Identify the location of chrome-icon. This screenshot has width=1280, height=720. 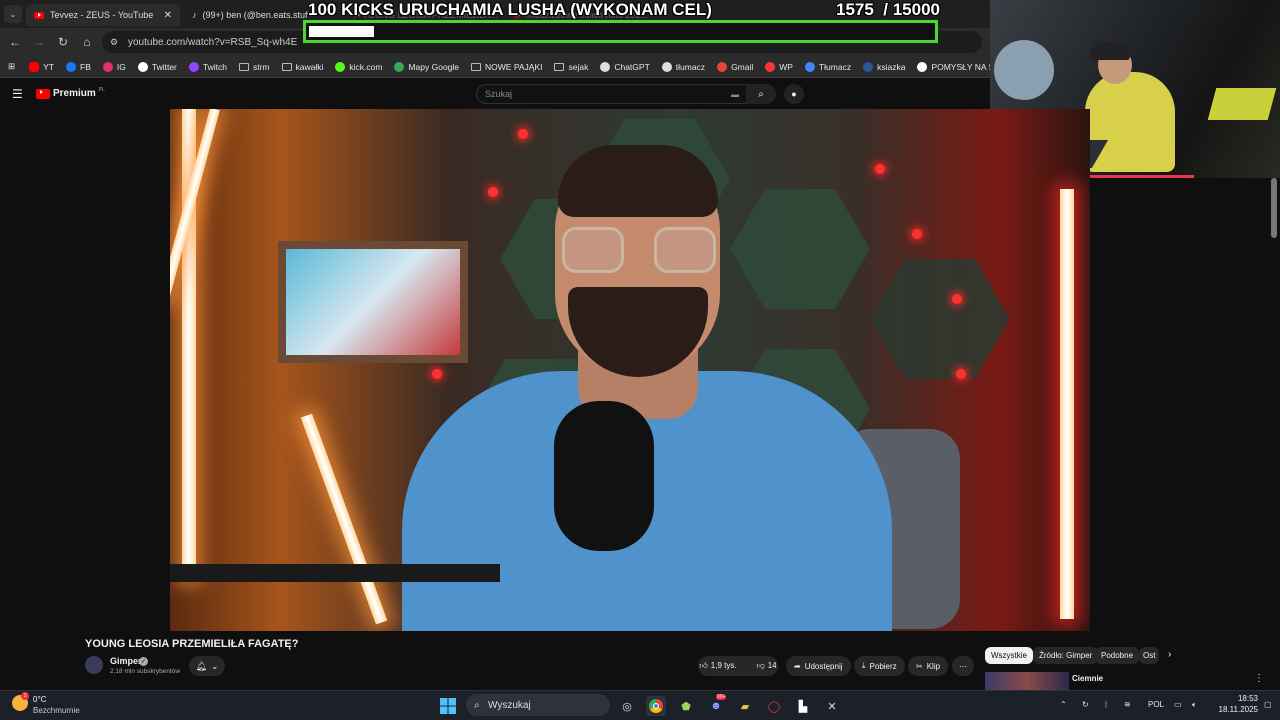
(656, 706).